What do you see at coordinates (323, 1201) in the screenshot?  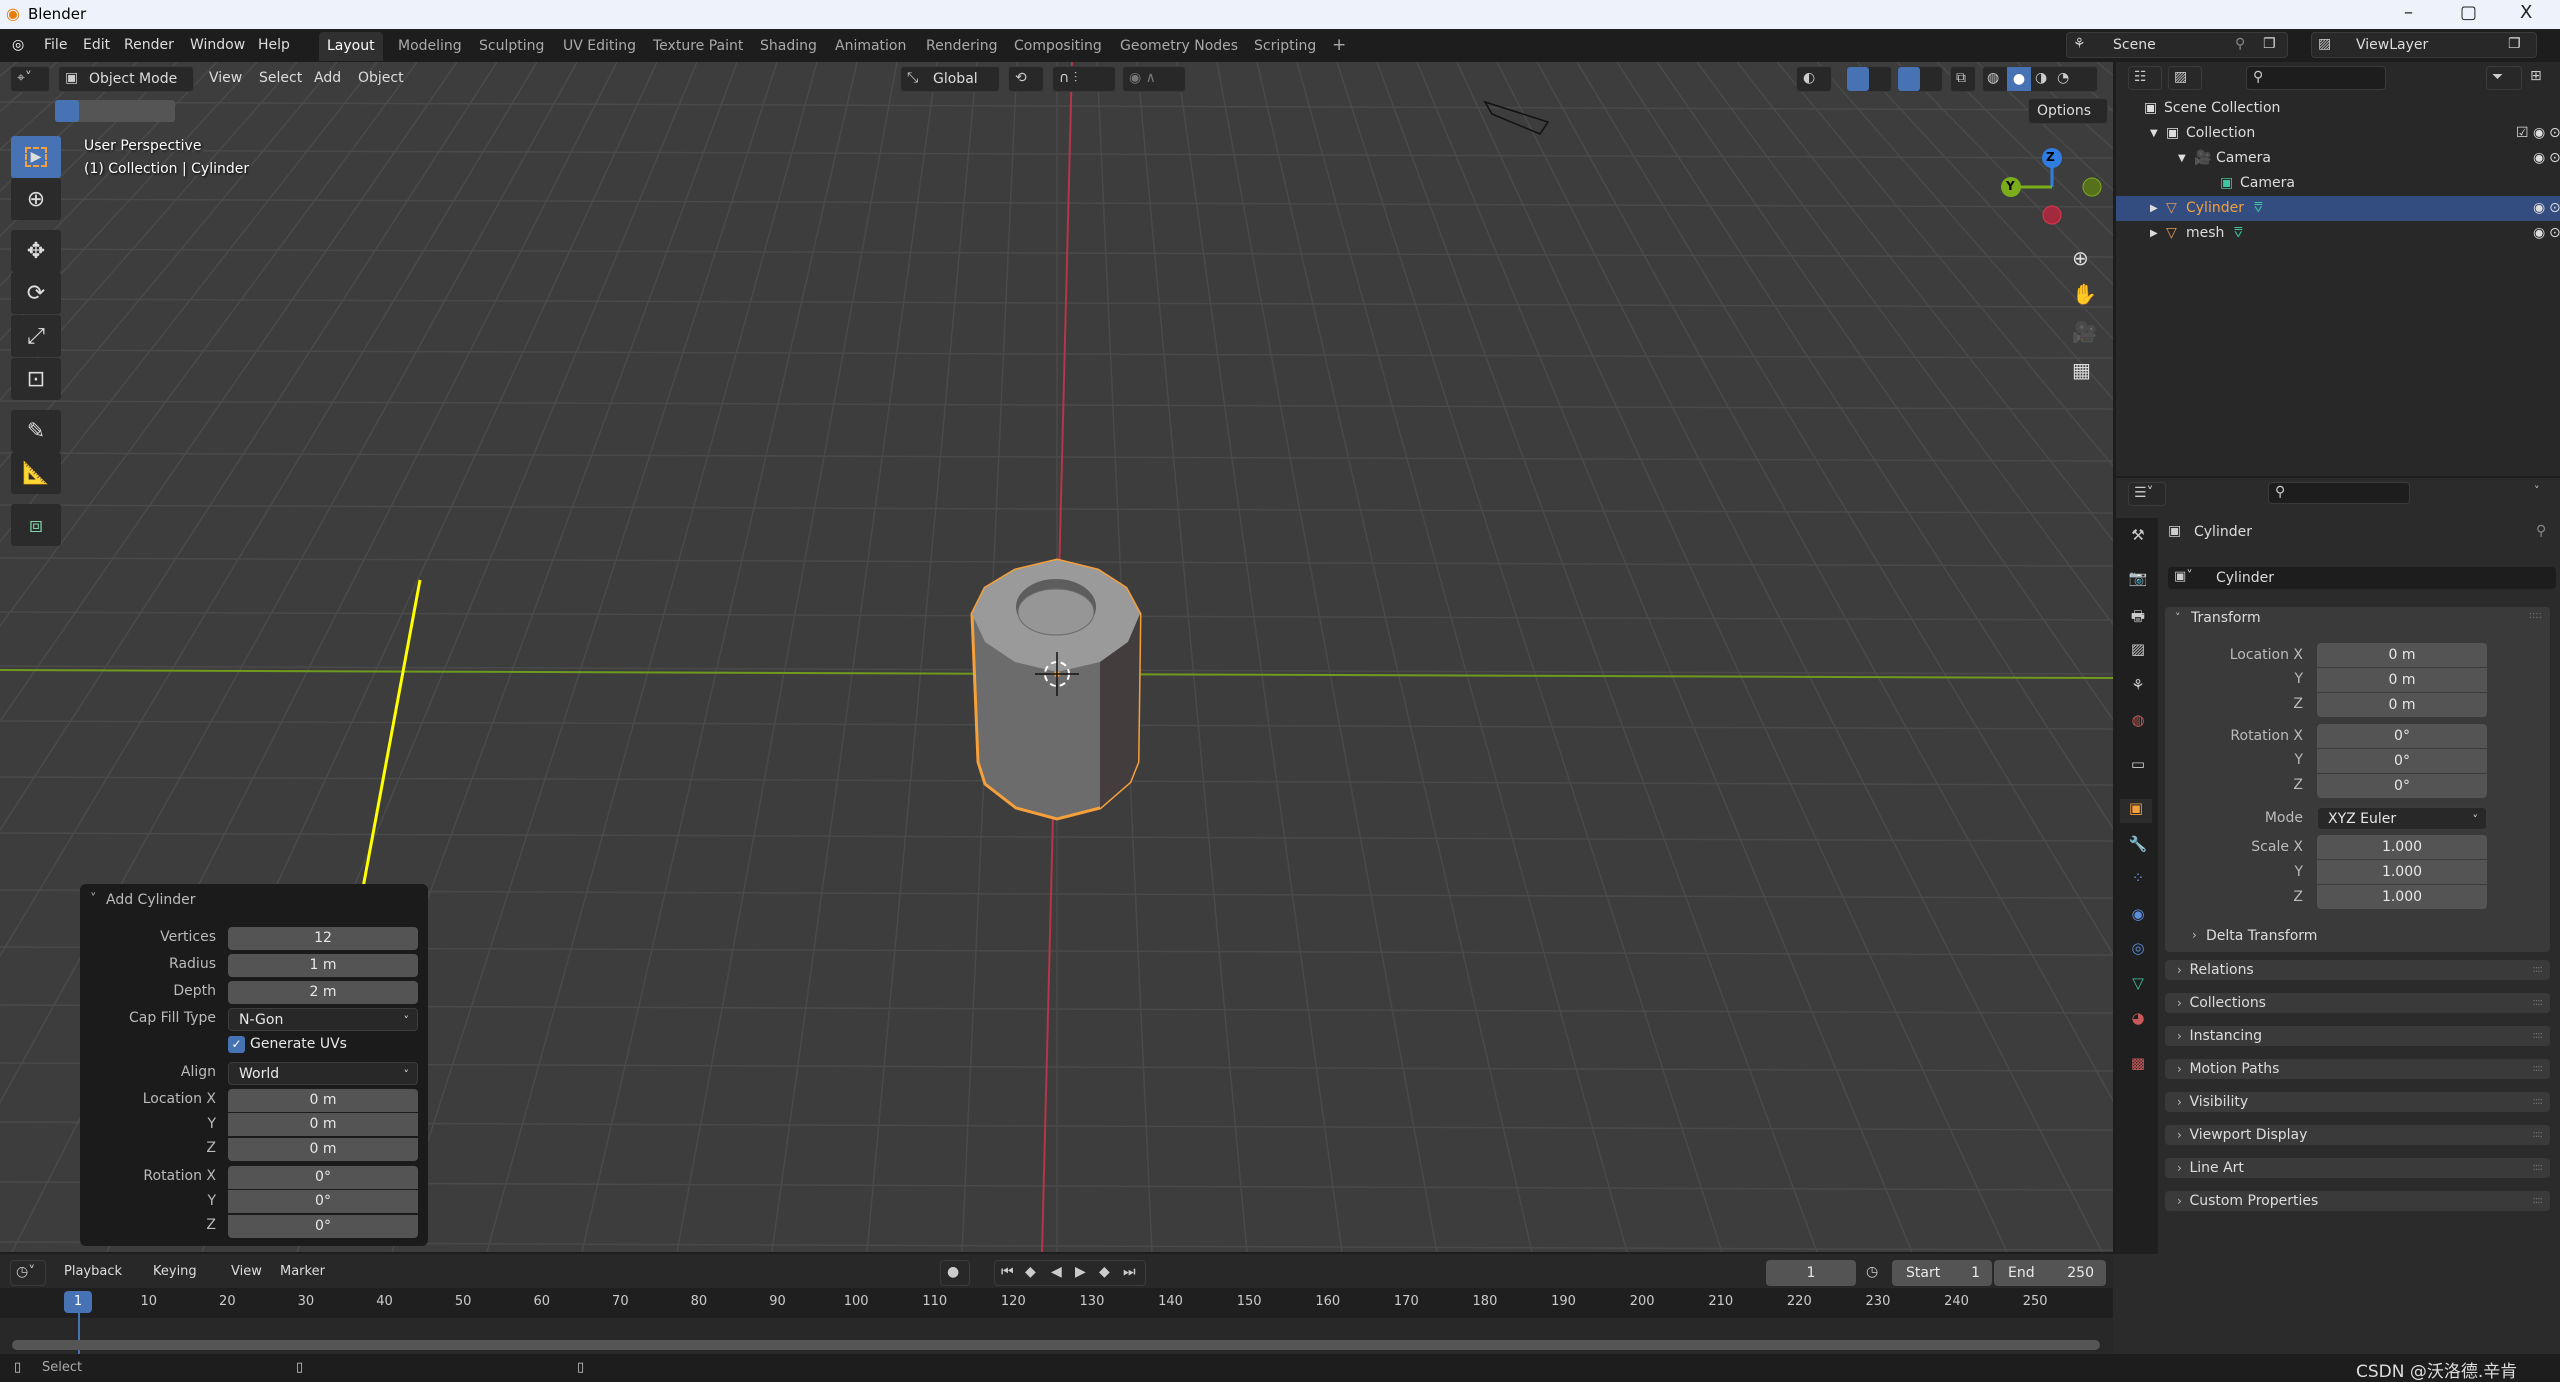 I see `rotation-y-field: 0°` at bounding box center [323, 1201].